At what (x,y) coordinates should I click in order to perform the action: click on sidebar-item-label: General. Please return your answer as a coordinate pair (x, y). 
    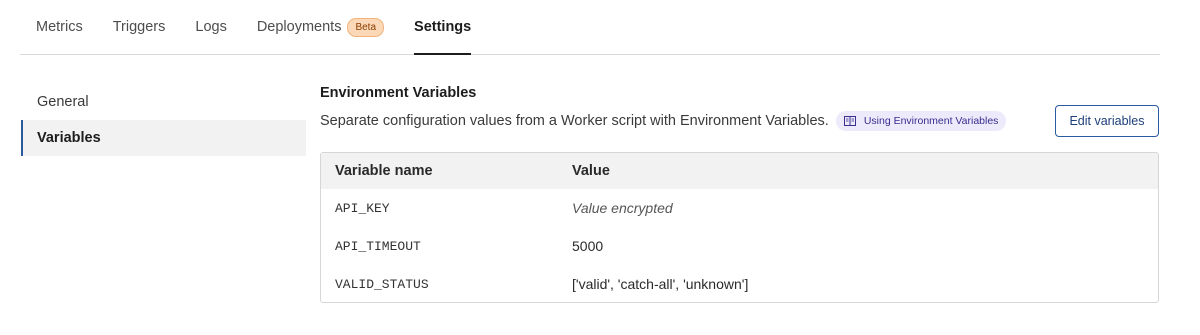
    Looking at the image, I should click on (63, 102).